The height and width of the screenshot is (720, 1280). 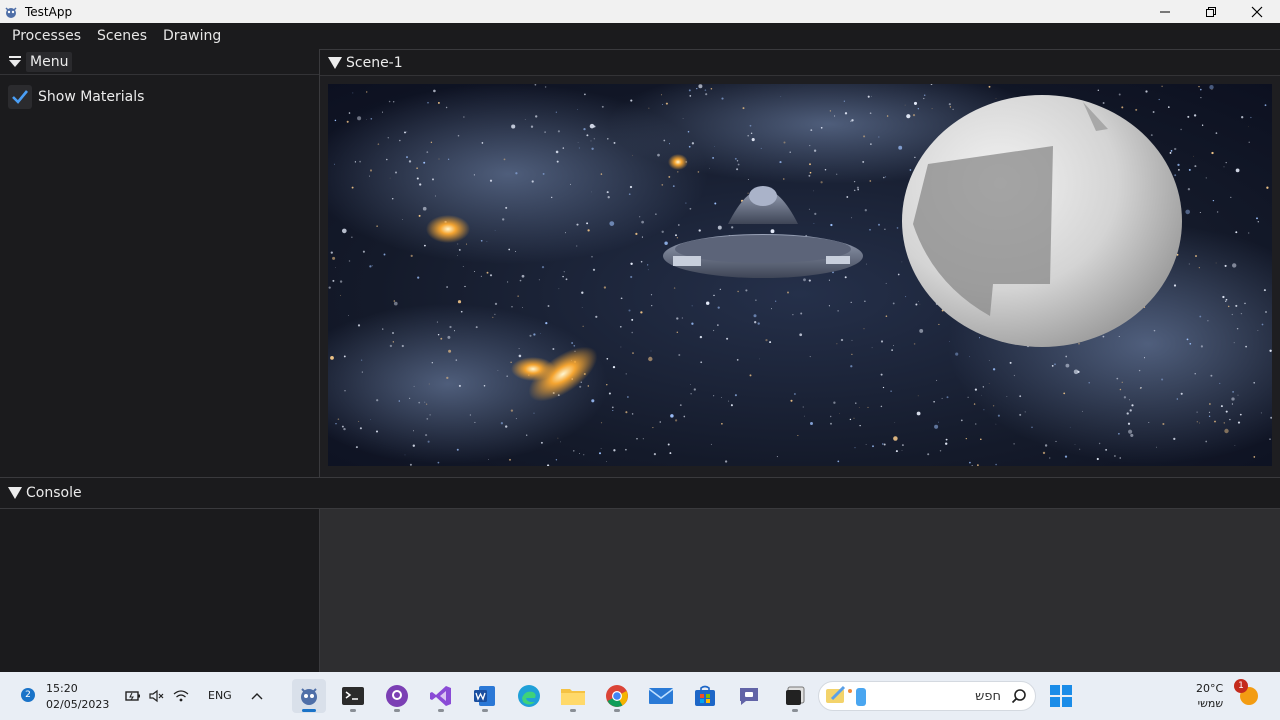 I want to click on menu-panel-title: Menu, so click(x=49, y=61).